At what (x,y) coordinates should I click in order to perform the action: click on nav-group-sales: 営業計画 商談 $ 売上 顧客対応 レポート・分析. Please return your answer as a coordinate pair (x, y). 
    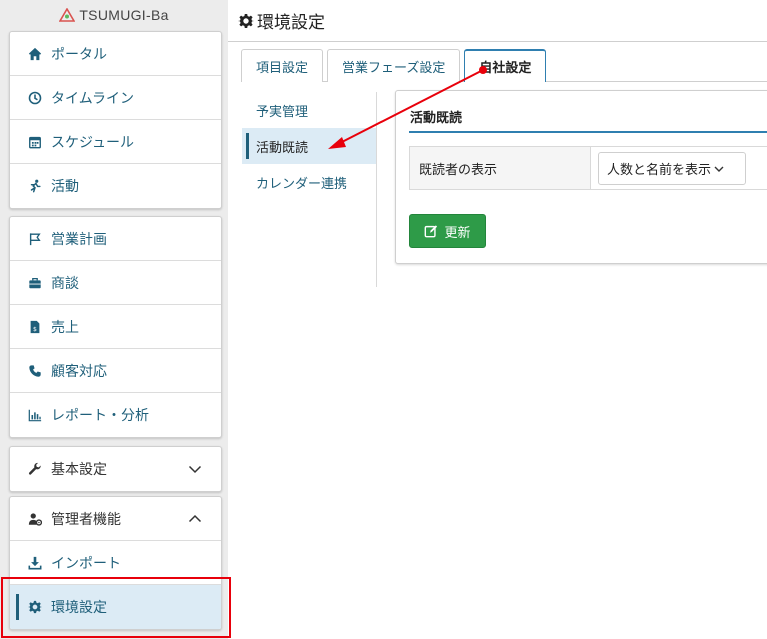
    Looking at the image, I should click on (115, 327).